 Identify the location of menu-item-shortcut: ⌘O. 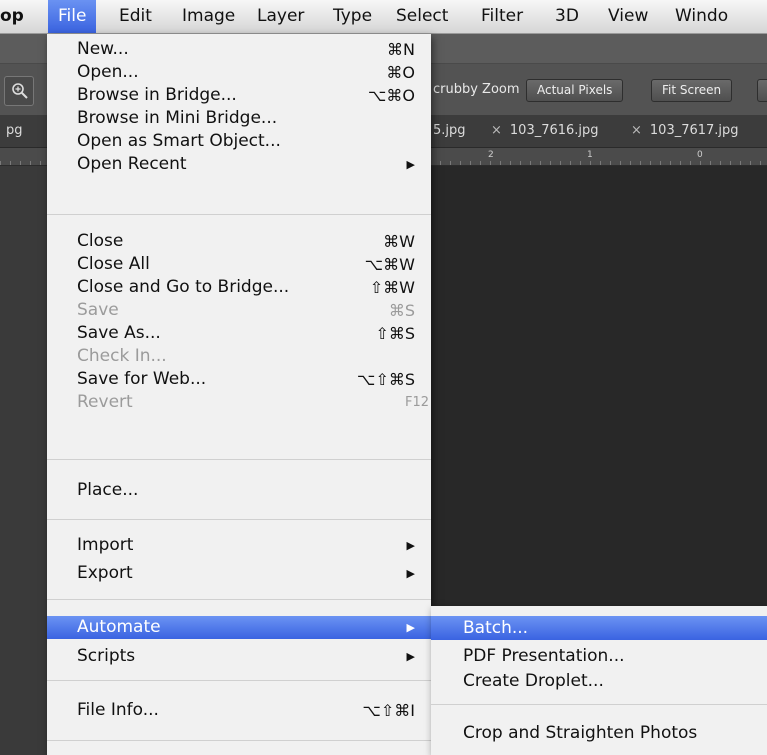
(400, 72).